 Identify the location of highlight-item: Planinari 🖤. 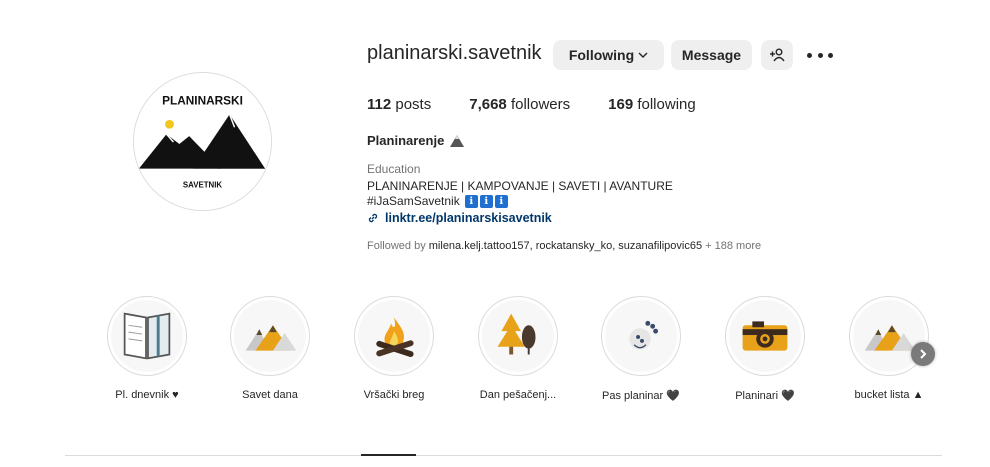
(765, 349).